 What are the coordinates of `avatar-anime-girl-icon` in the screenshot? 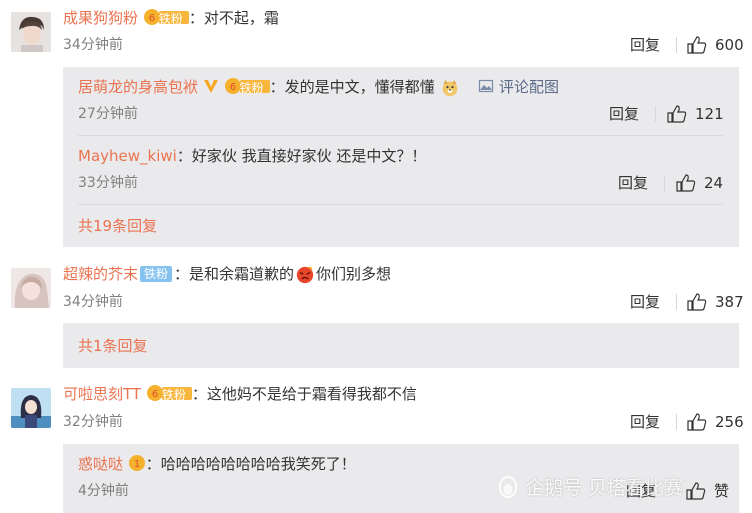 It's located at (31, 408).